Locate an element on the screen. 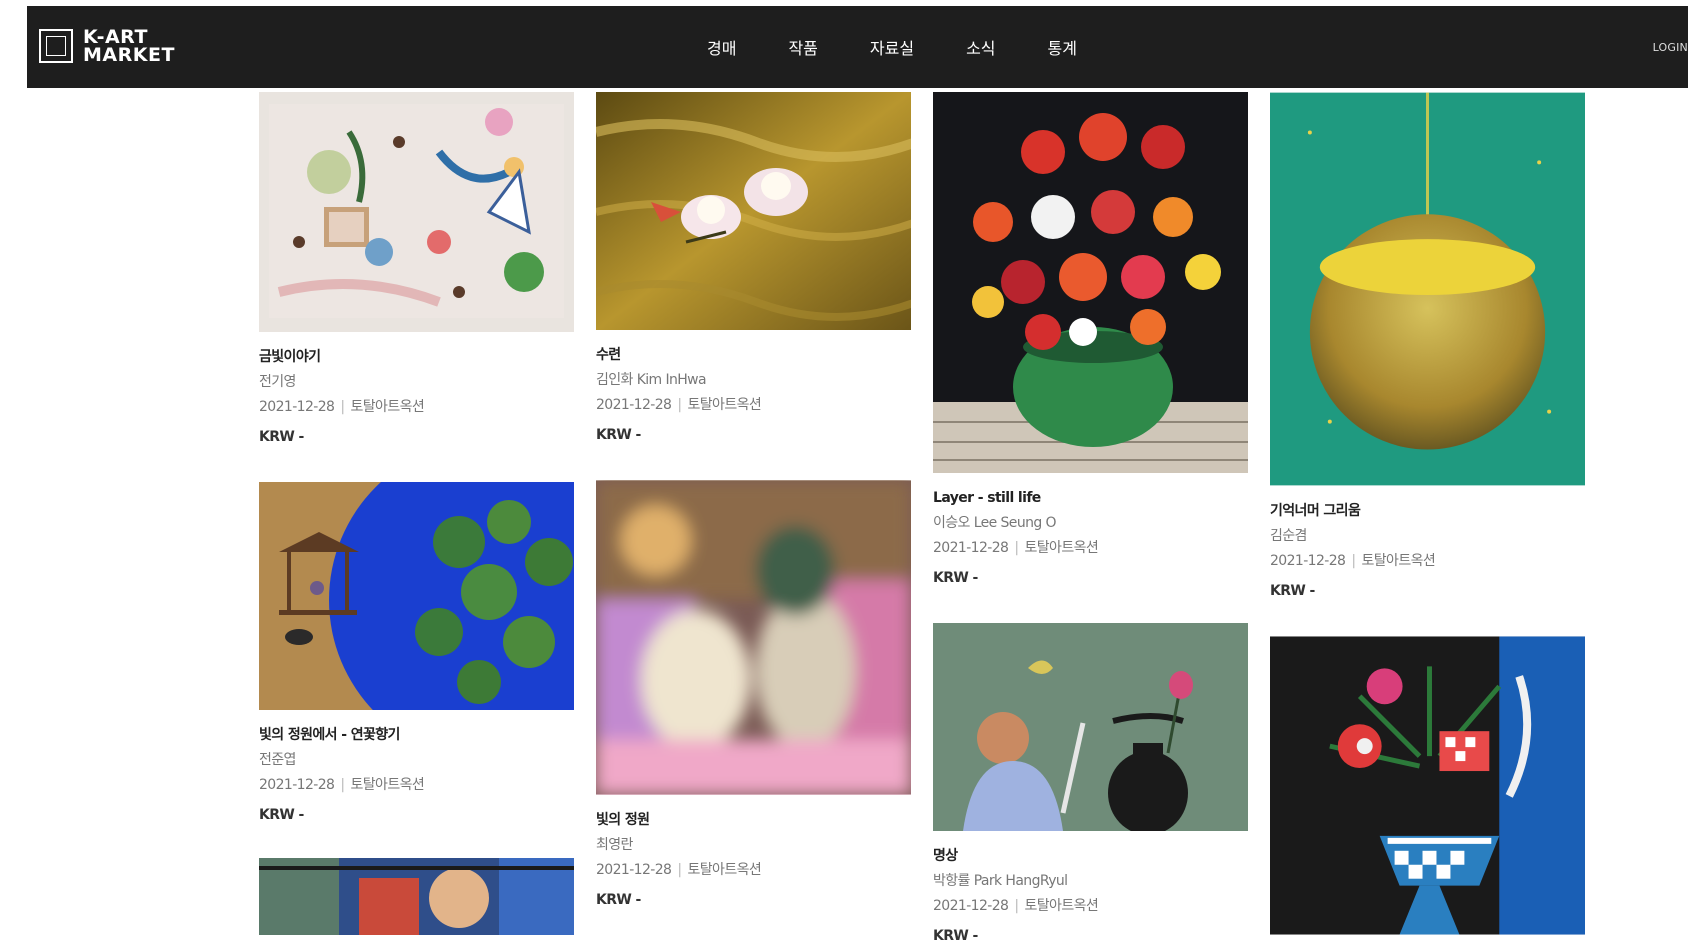 The image size is (1707, 945). artwork-card: 금빛이야기 전기영 2021-12-28 | 토탈아트옥션 KRW - is located at coordinates (416, 269).